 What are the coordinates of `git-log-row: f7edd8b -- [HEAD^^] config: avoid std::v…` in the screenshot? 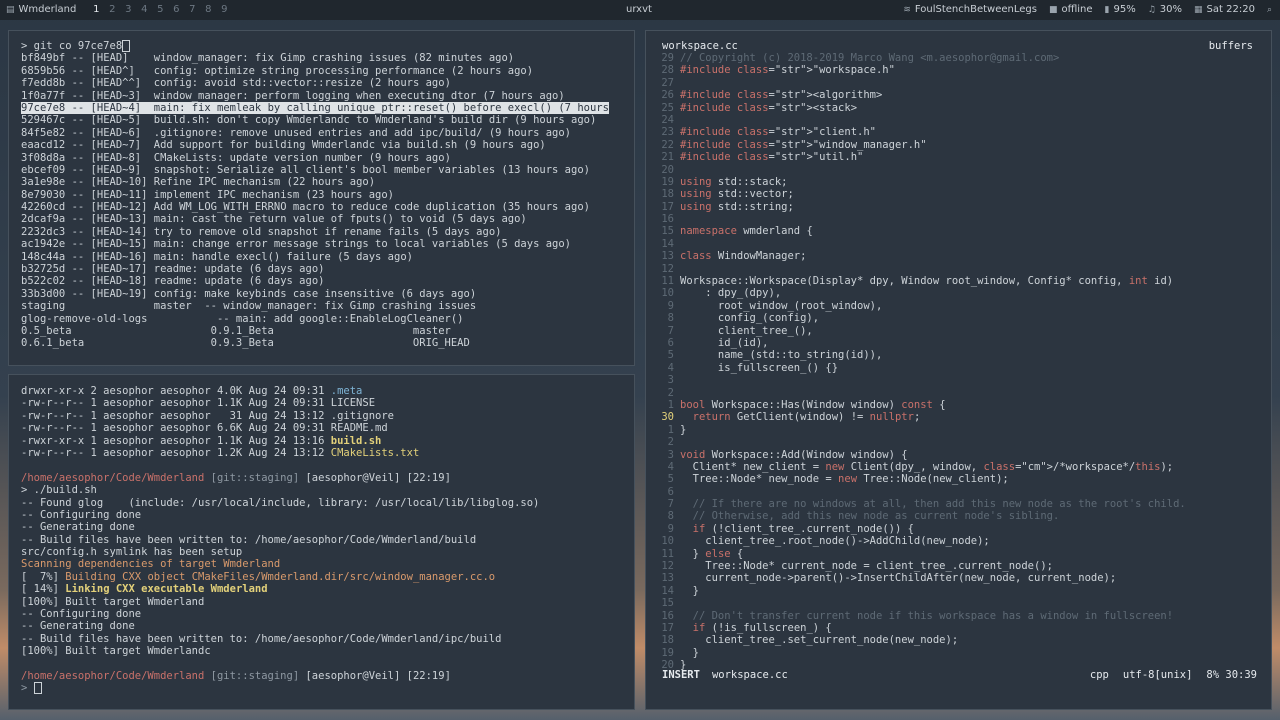 It's located at (315, 83).